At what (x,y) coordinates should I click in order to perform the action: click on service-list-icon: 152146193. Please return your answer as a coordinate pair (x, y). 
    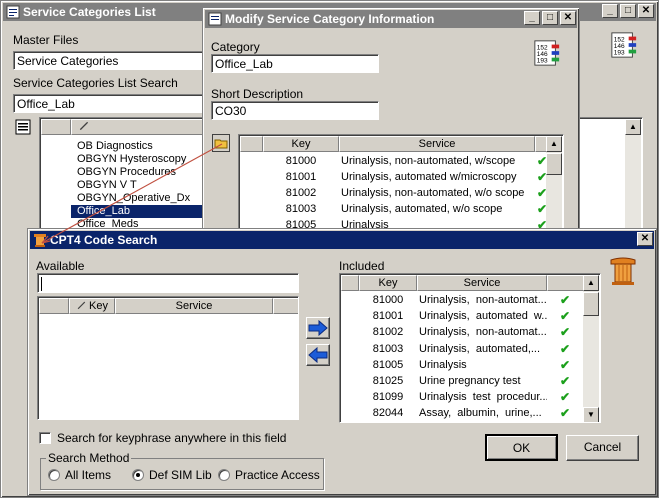
    Looking at the image, I should click on (547, 53).